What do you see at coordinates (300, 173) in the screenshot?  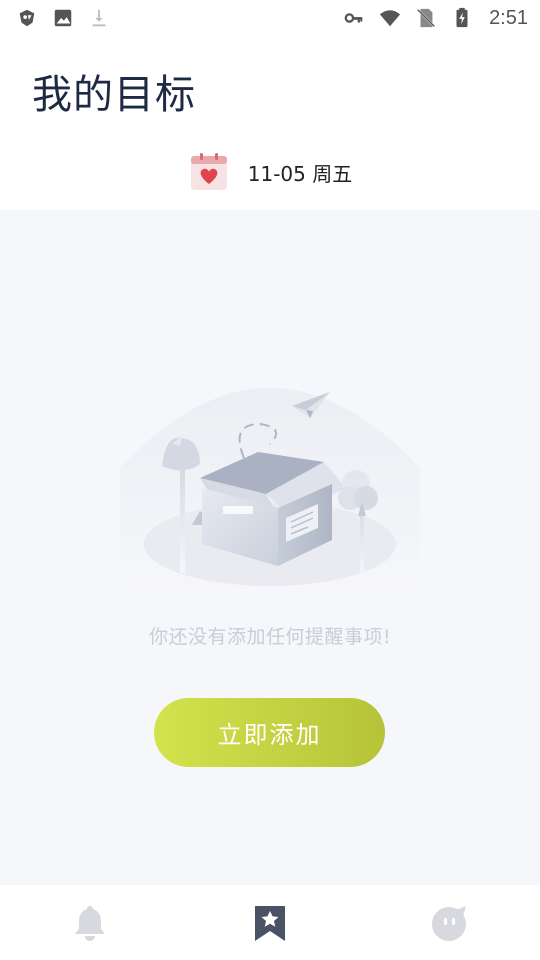 I see `date-label: 11-05 周五` at bounding box center [300, 173].